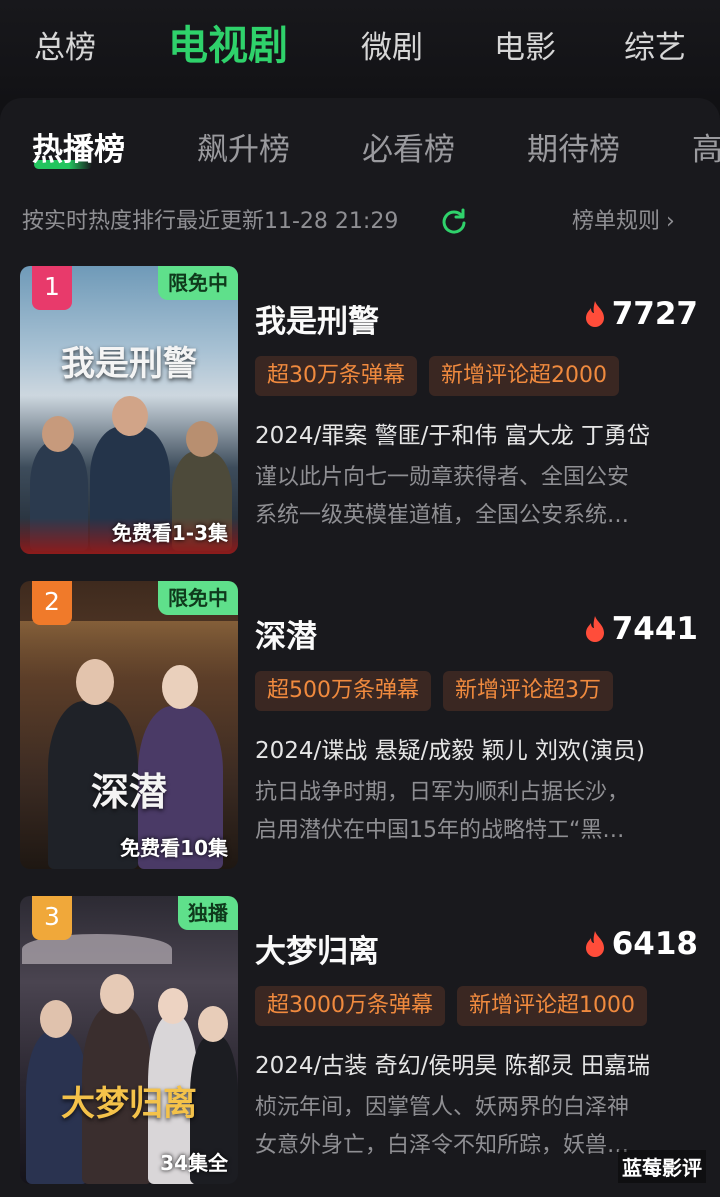  Describe the element at coordinates (317, 948) in the screenshot. I see `item-title: 大梦归离` at that location.